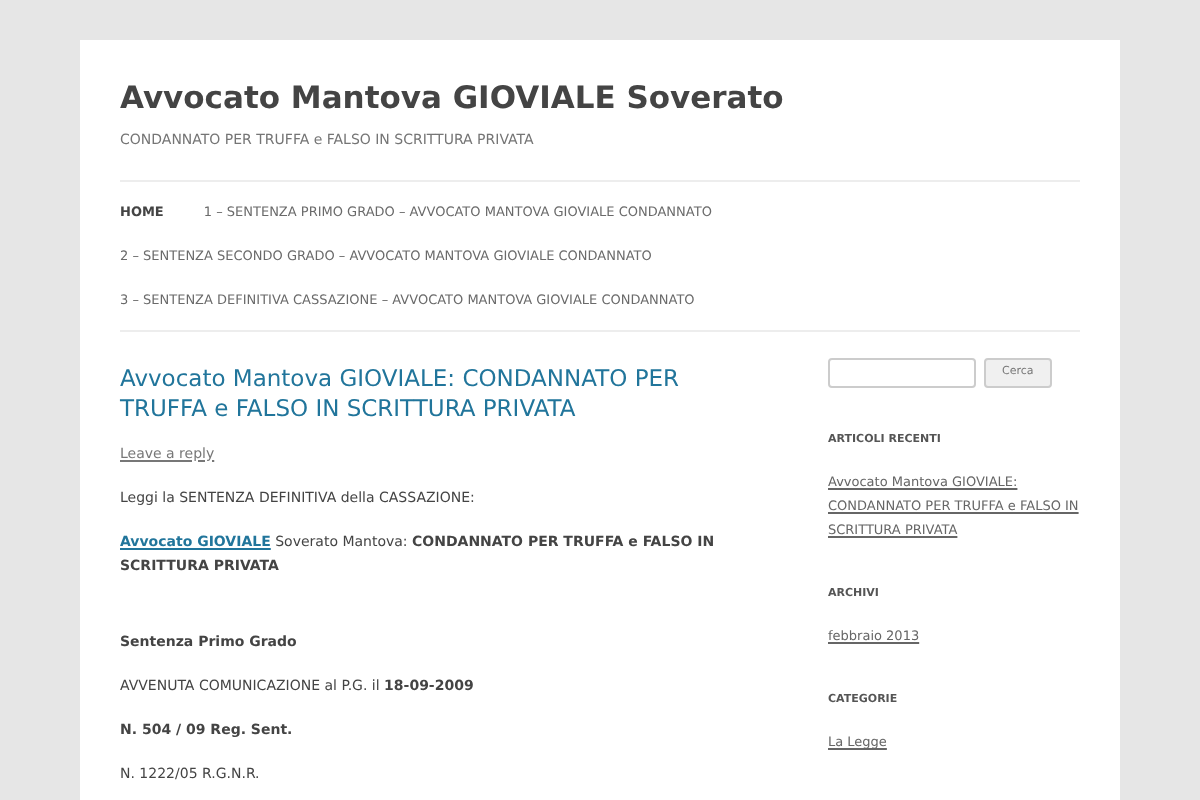 Image resolution: width=1200 pixels, height=800 pixels. Describe the element at coordinates (902, 372) in the screenshot. I see `search-field` at that location.